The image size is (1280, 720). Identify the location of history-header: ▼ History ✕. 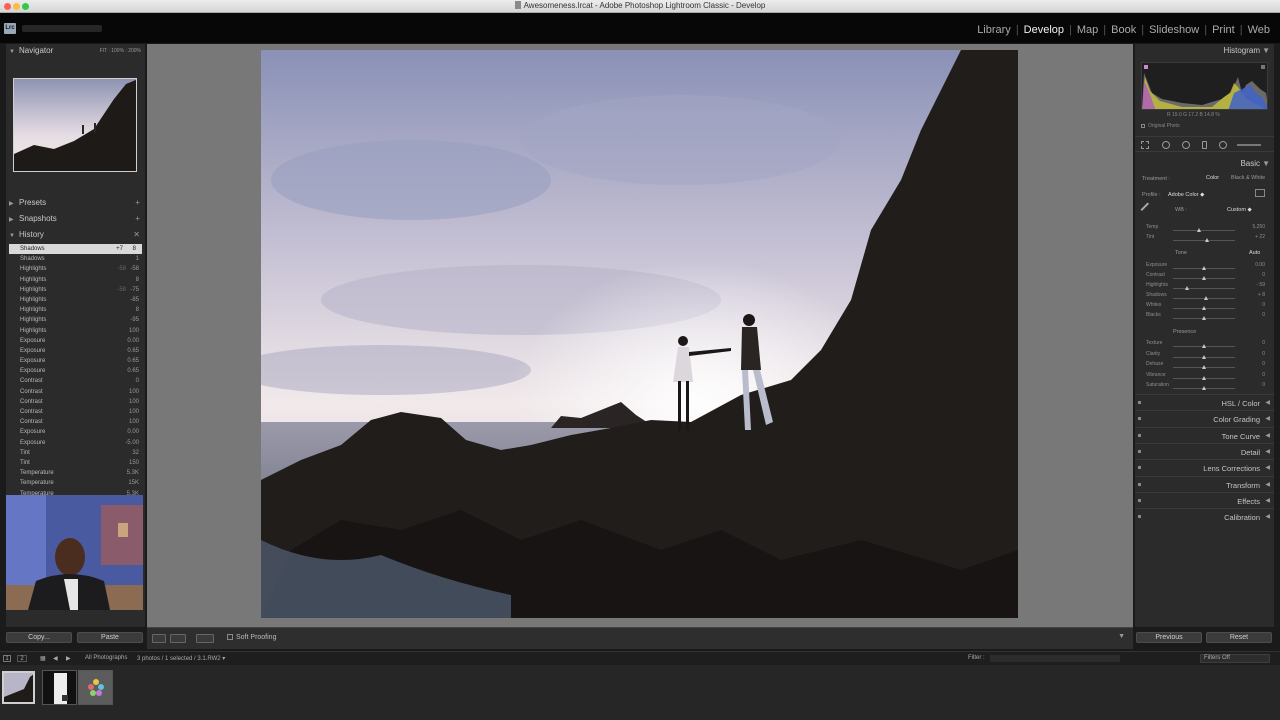
(75, 235).